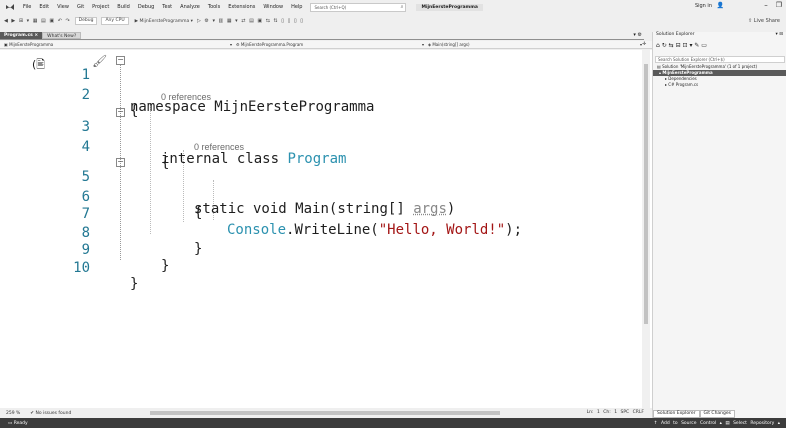 This screenshot has height=428, width=786. I want to click on tree-item-program-cs: ▸ C# Program.cs, so click(719, 85).